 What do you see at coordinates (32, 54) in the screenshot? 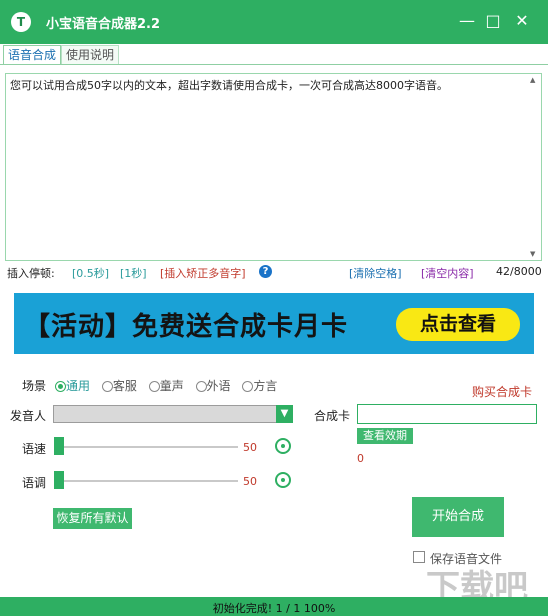
I see `tab-speech-synthesis: 语音合成` at bounding box center [32, 54].